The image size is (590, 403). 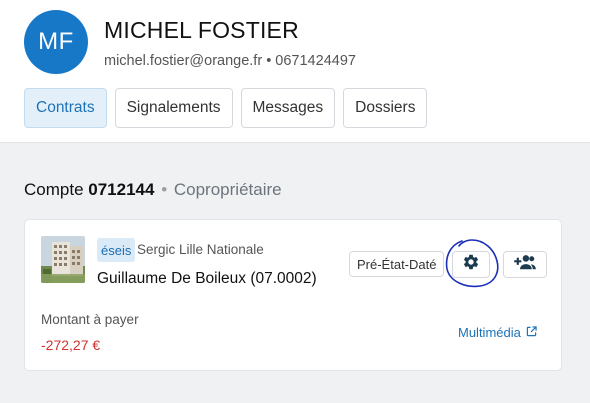 I want to click on multimedia-link: Multimédia, so click(x=497, y=332).